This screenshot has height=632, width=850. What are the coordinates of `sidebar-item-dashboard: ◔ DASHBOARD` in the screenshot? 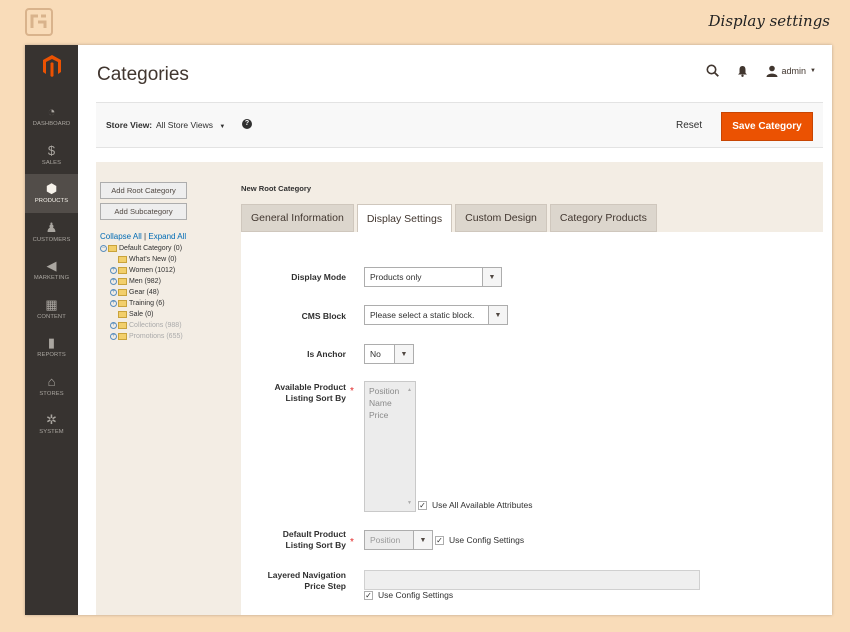 It's located at (51, 116).